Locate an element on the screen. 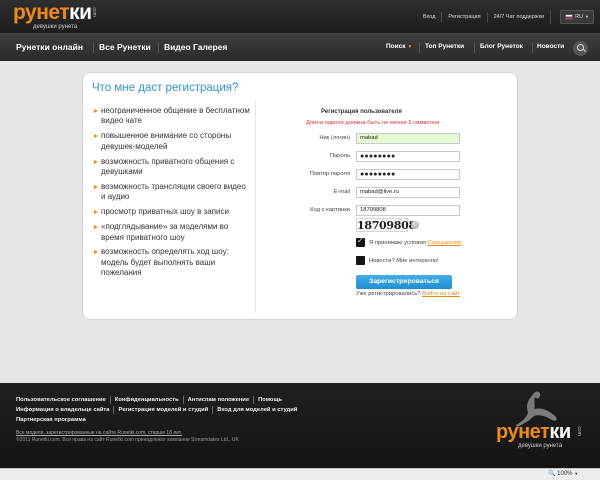 The width and height of the screenshot is (600, 480). logo-tagline: девушки рунета is located at coordinates (55, 27).